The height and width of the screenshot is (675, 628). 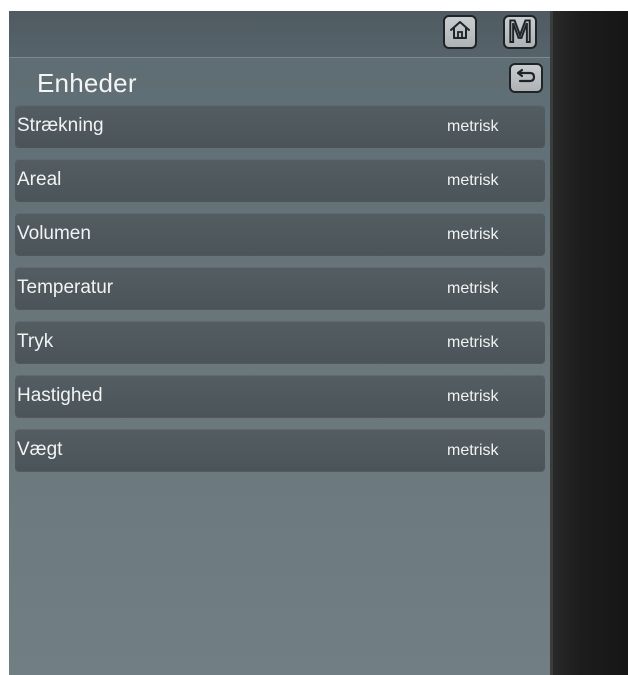 I want to click on back-button, so click(x=526, y=78).